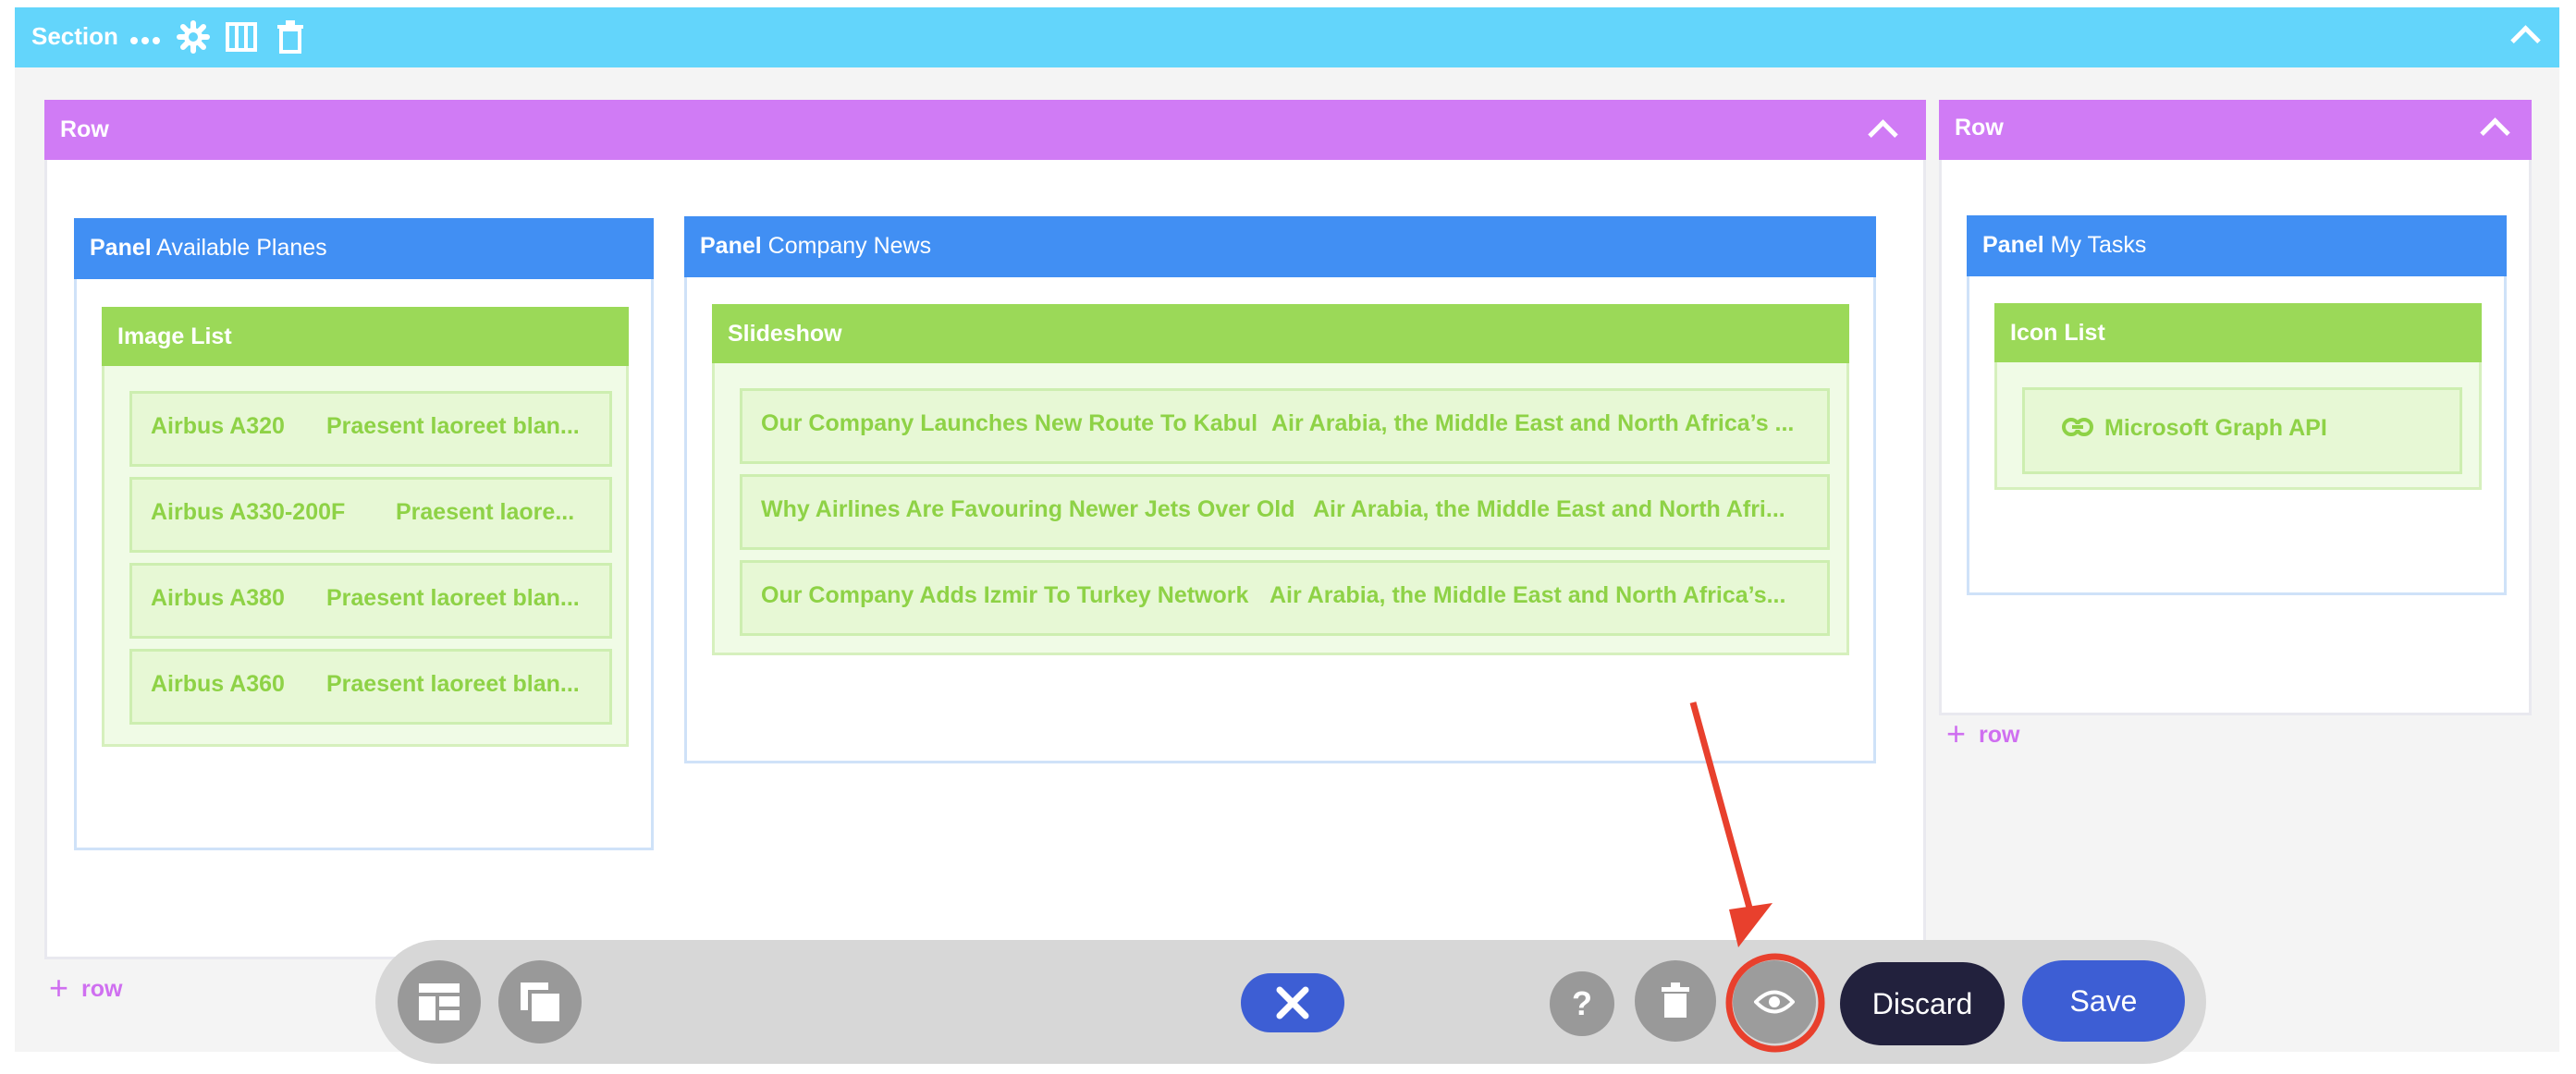 The image size is (2576, 1074). What do you see at coordinates (1751, 925) in the screenshot?
I see `annotation-arrow-head` at bounding box center [1751, 925].